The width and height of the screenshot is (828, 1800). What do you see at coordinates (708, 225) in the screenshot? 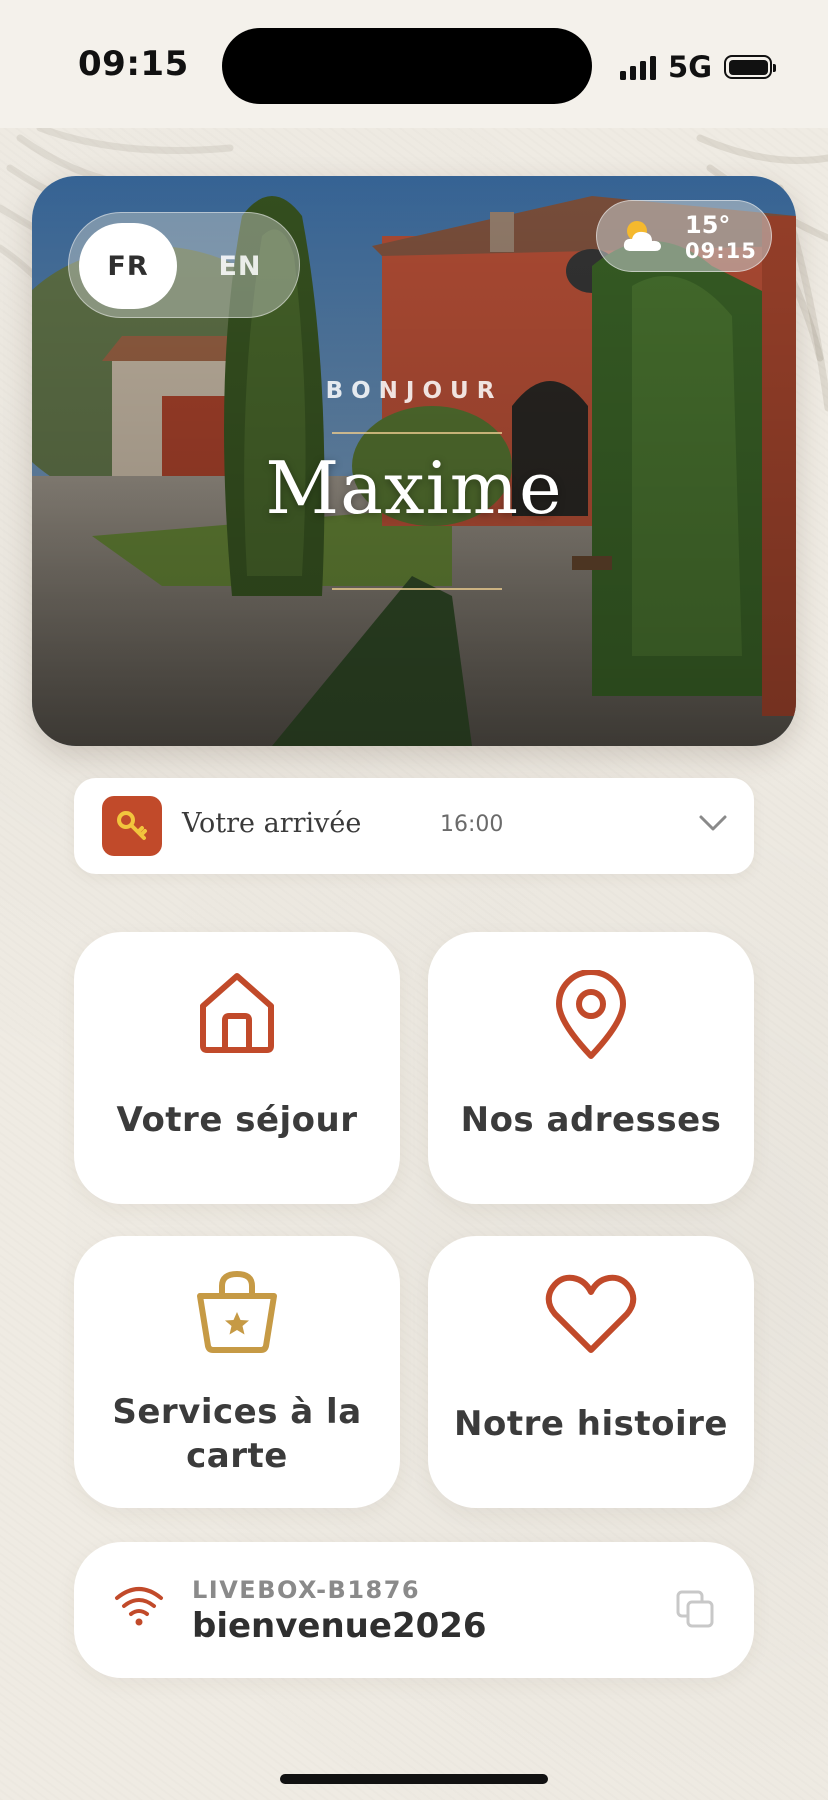
I see `weather-temperature: 15°` at bounding box center [708, 225].